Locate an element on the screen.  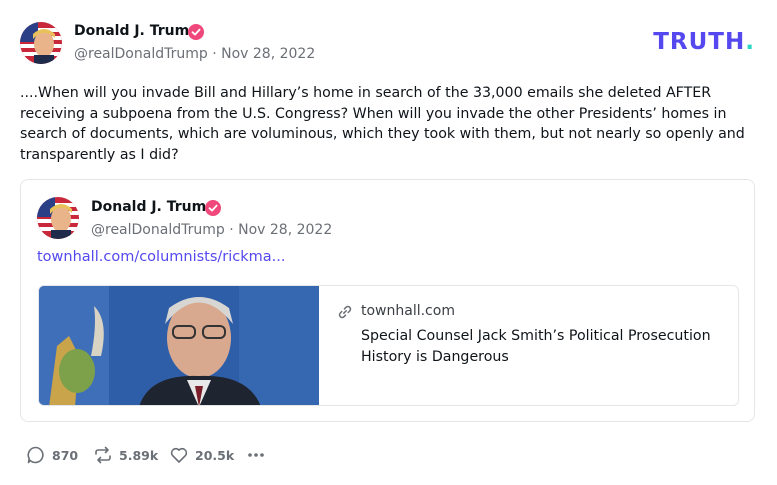
like-count: 20.5k is located at coordinates (215, 455).